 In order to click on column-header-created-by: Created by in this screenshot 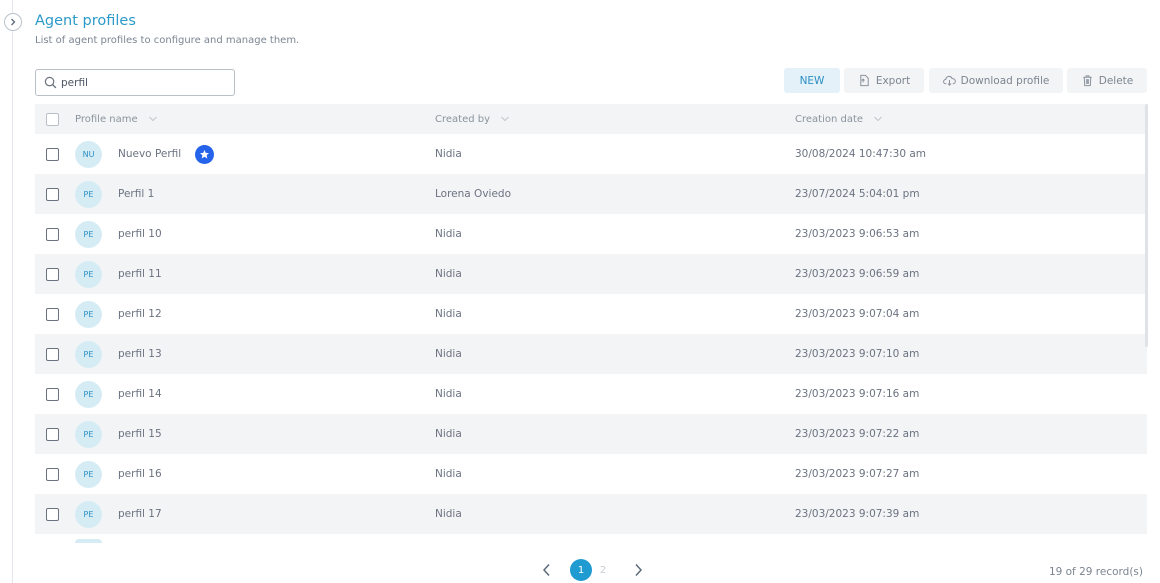, I will do `click(472, 119)`.